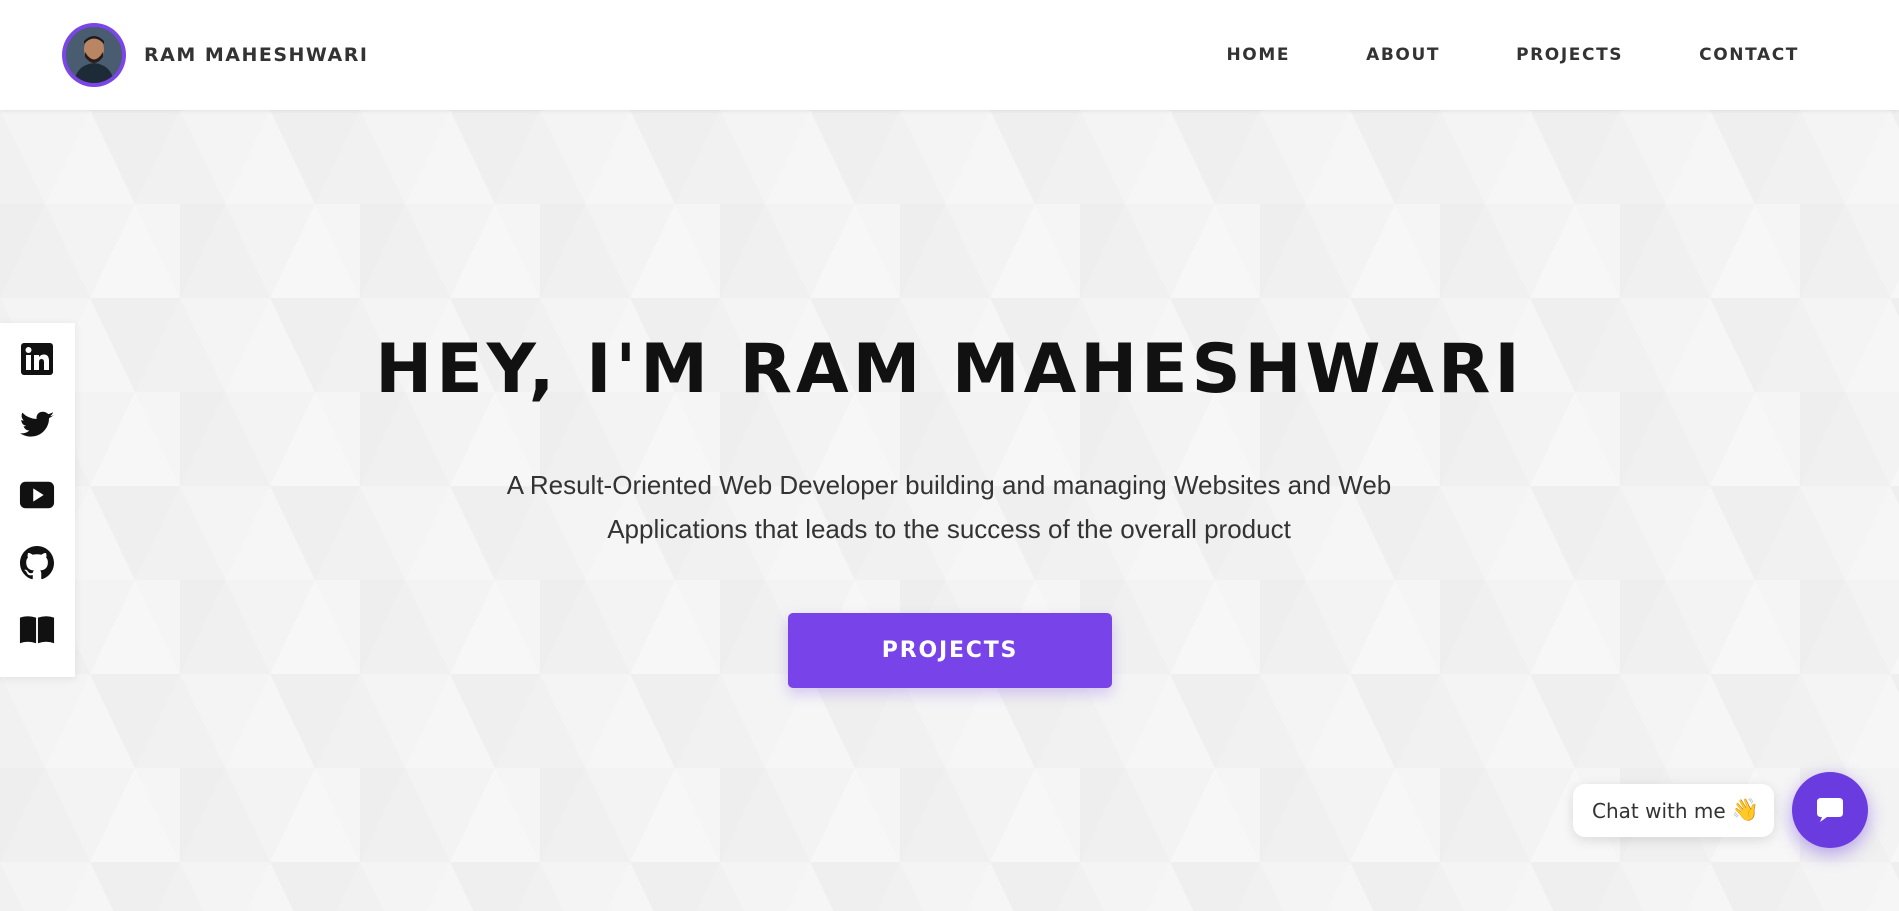 The image size is (1899, 911). I want to click on chat-prompt-bubble: Chat with me 👋, so click(1673, 810).